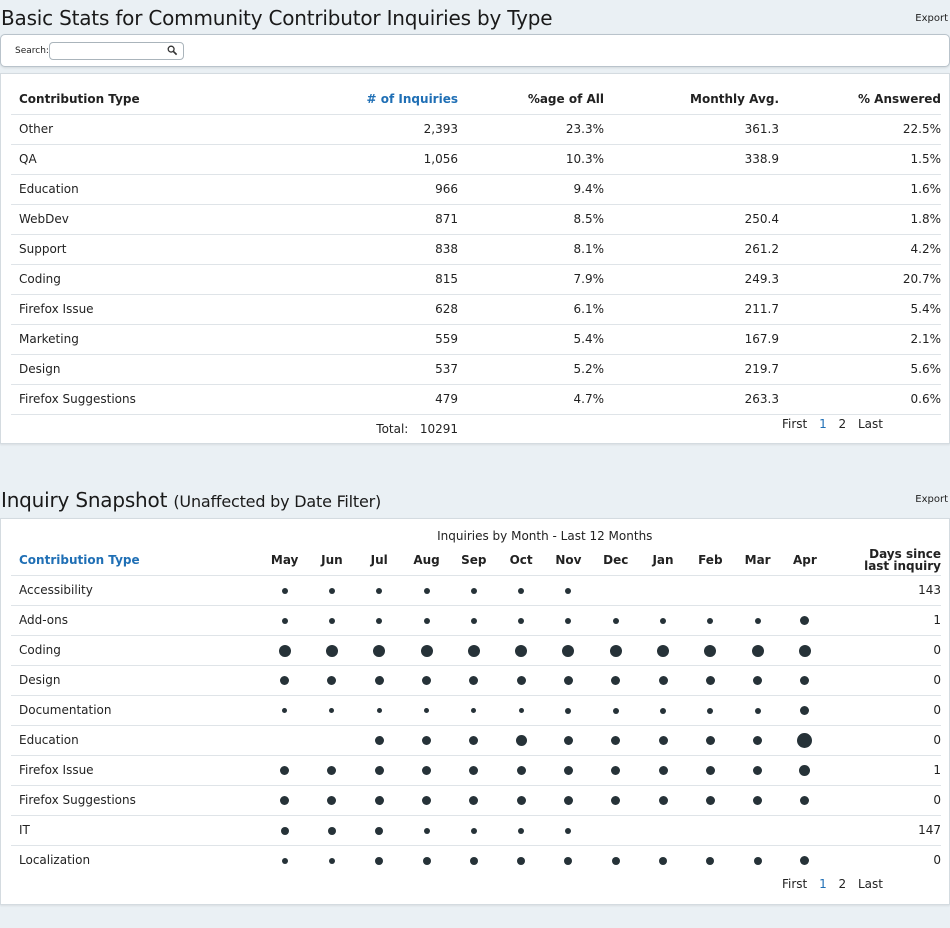 This screenshot has height=928, width=950. What do you see at coordinates (136, 99) in the screenshot?
I see `col-contribution-type: Contribution Type` at bounding box center [136, 99].